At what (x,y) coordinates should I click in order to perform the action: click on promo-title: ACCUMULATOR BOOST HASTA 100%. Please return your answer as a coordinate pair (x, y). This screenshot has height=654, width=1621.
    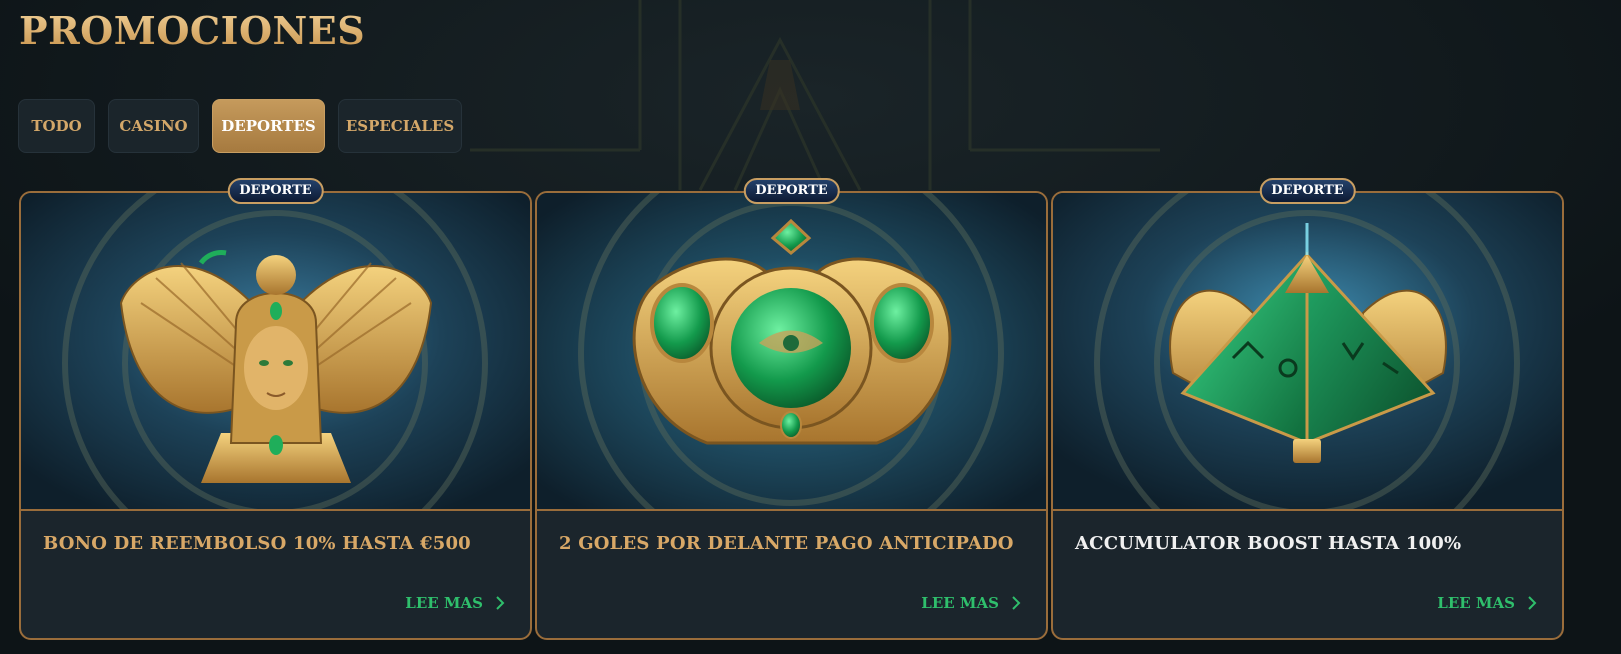
    Looking at the image, I should click on (1268, 543).